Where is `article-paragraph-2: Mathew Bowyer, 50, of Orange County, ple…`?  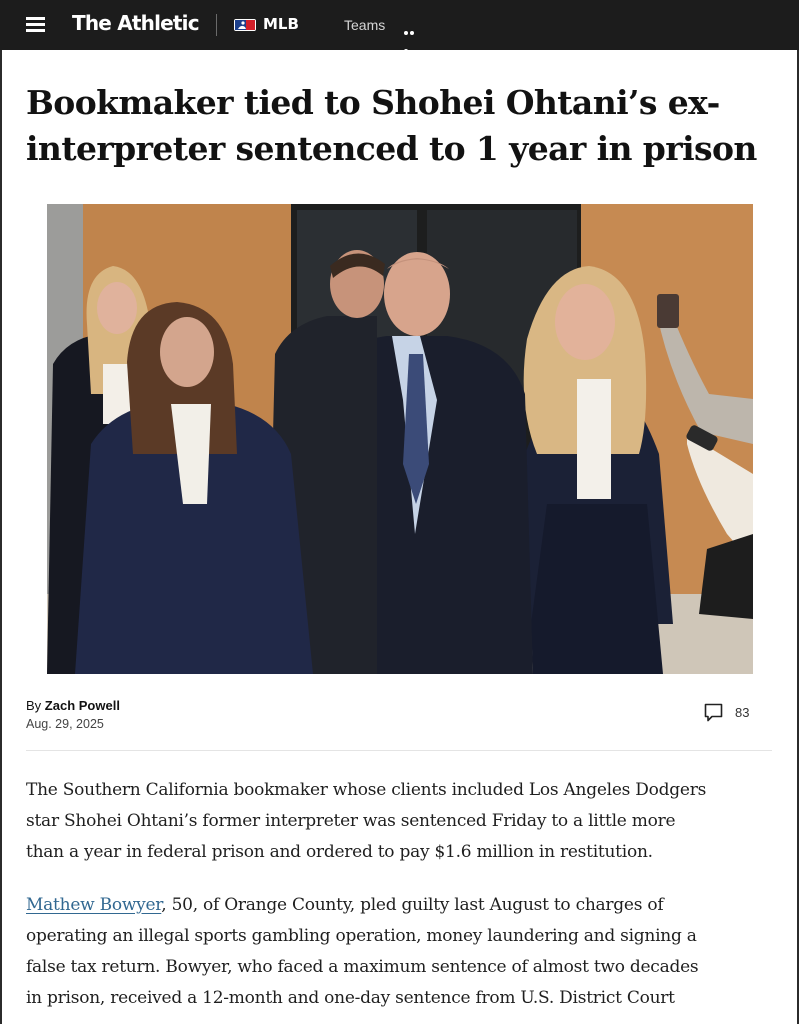
article-paragraph-2: Mathew Bowyer, 50, of Orange County, ple… is located at coordinates (402, 952).